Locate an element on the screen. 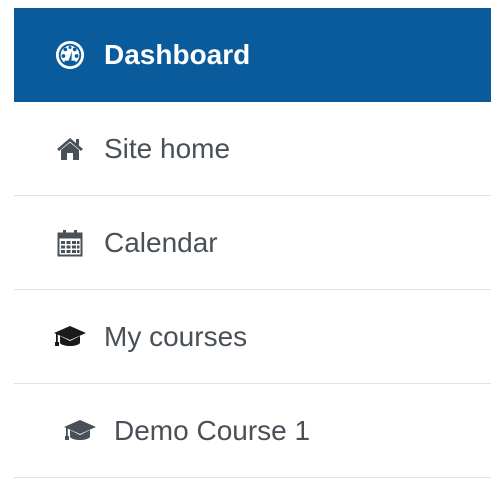 This screenshot has height=485, width=491. nav-item-label: Dashboard is located at coordinates (177, 54).